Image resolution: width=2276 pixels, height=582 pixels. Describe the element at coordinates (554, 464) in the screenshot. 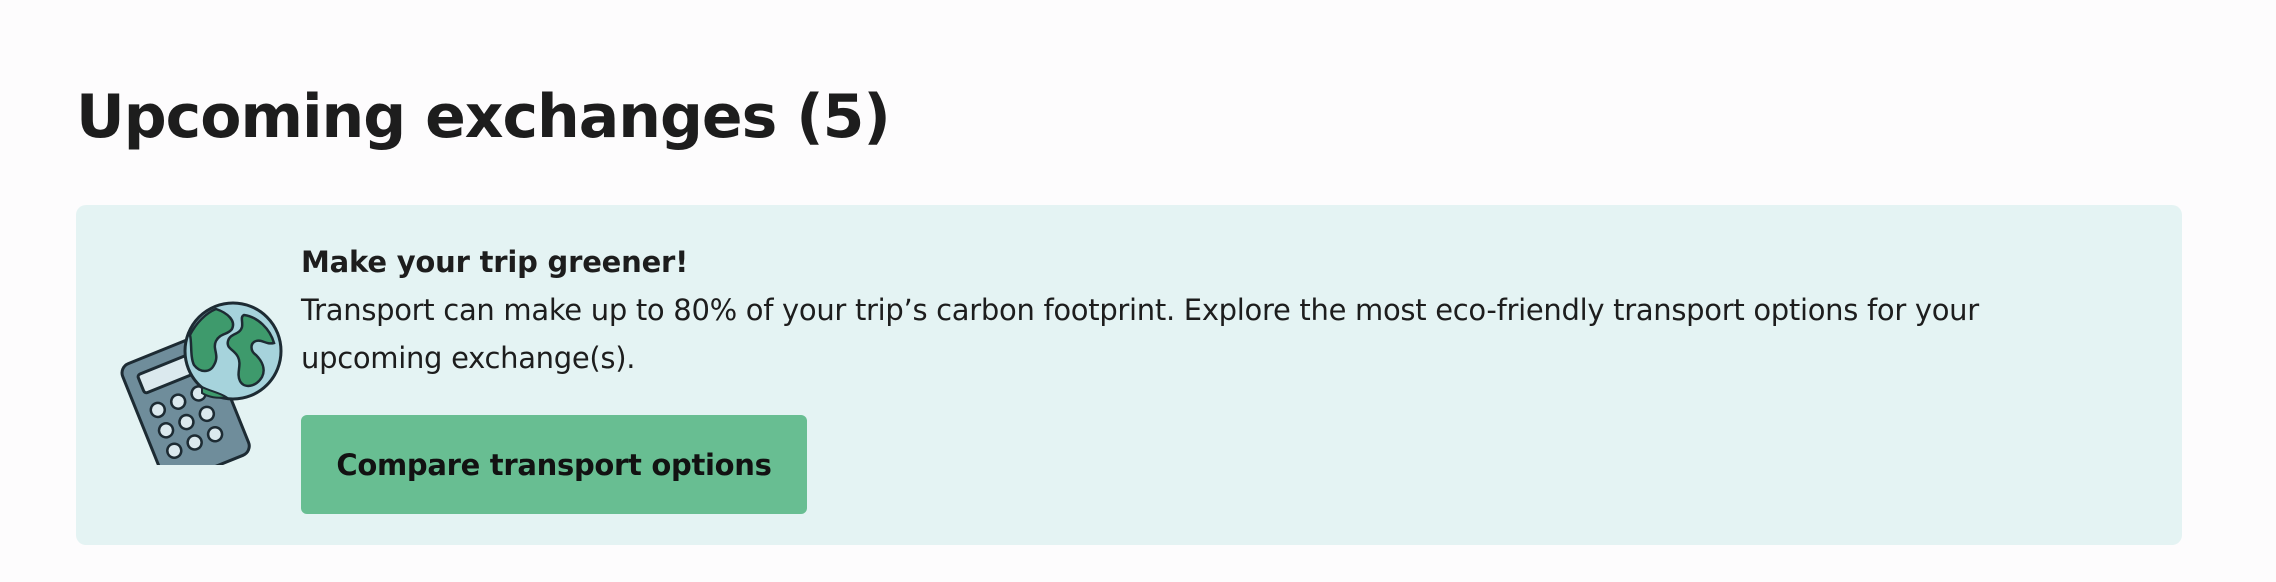

I see `compare-transport-button: Compare transport options` at that location.